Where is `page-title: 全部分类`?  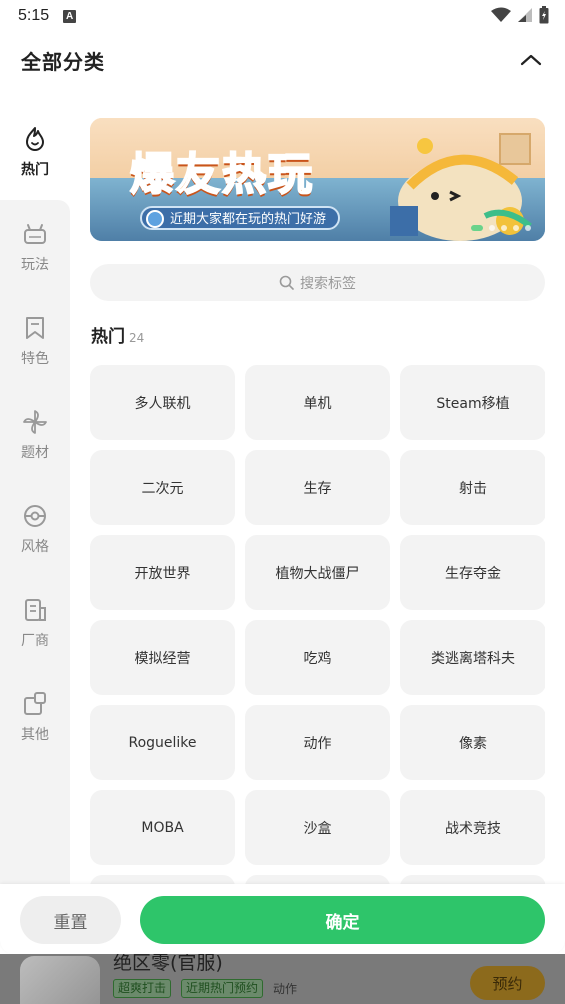 page-title: 全部分类 is located at coordinates (63, 62).